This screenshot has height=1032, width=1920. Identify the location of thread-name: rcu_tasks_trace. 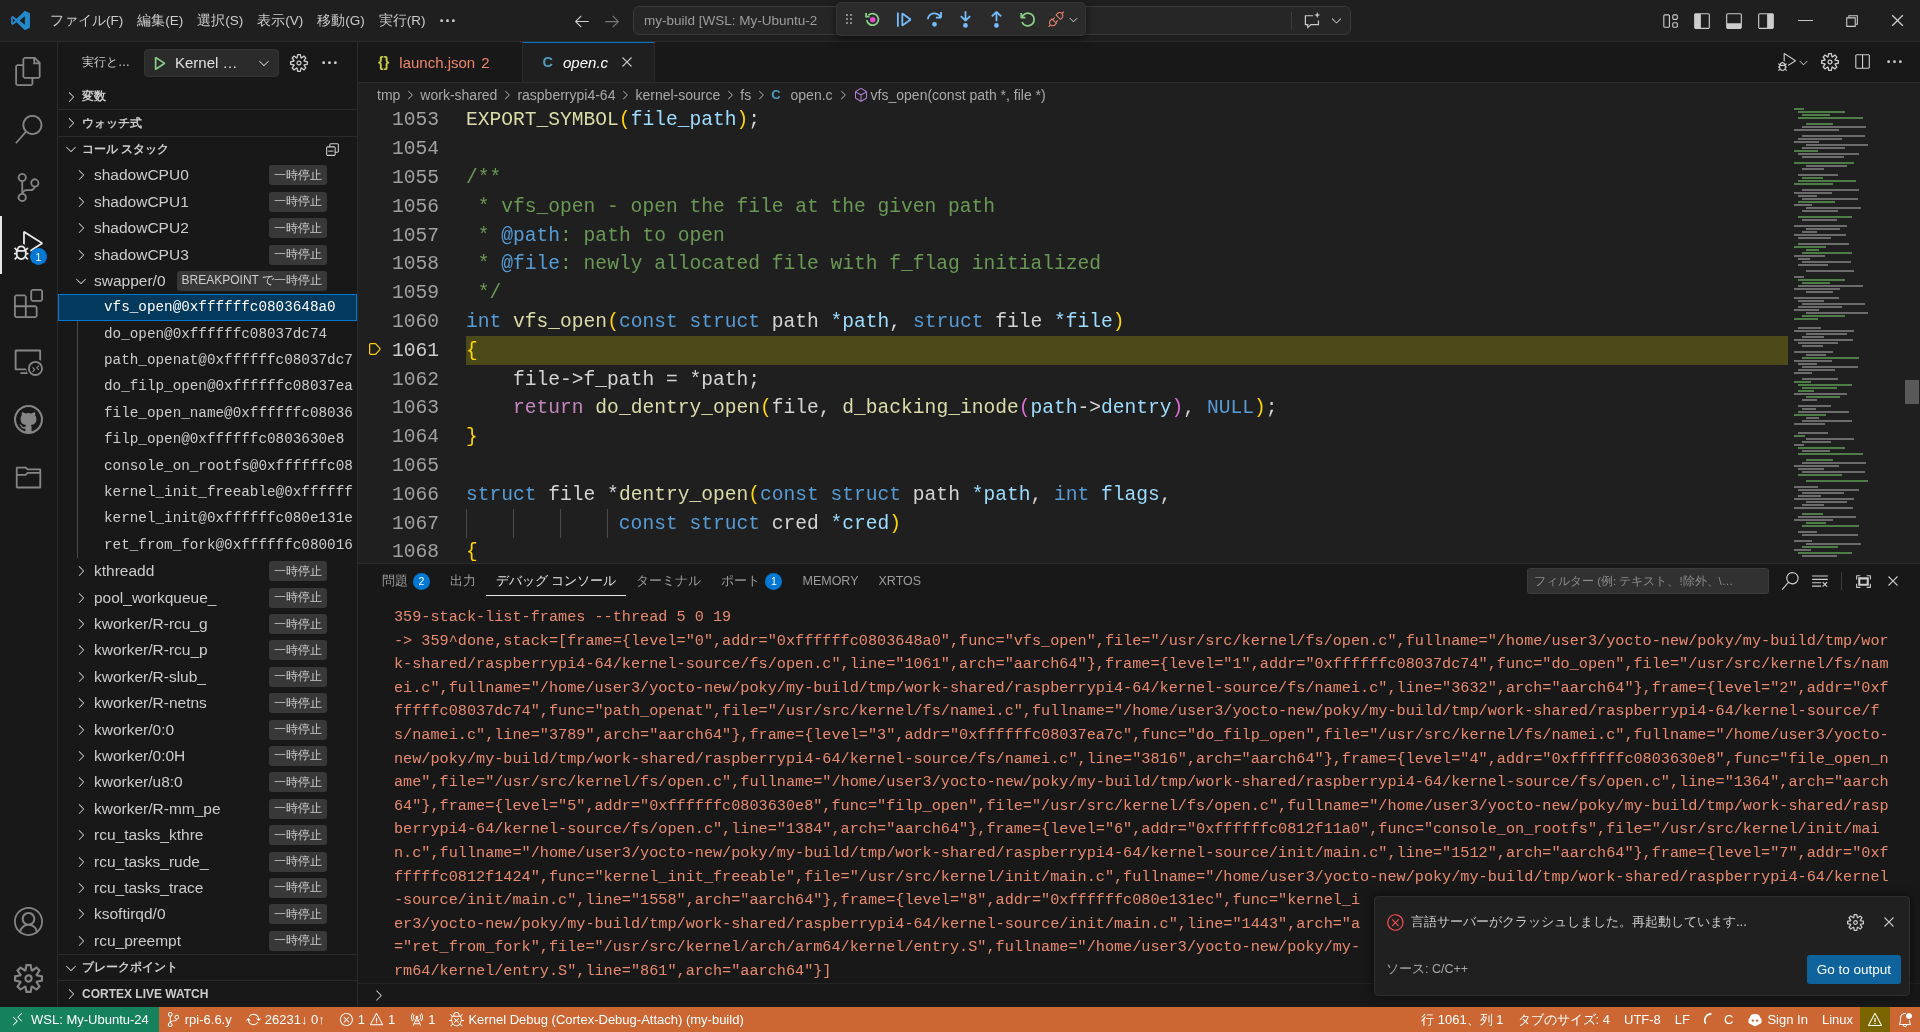
(149, 887).